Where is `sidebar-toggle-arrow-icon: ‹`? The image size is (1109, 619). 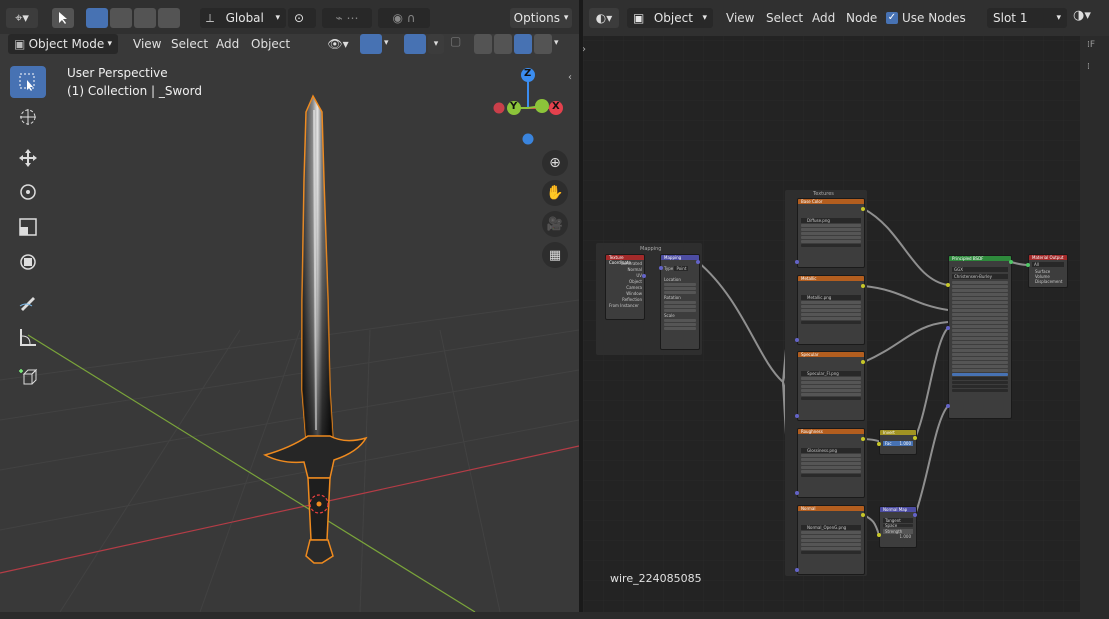
sidebar-toggle-arrow-icon: ‹ is located at coordinates (573, 79).